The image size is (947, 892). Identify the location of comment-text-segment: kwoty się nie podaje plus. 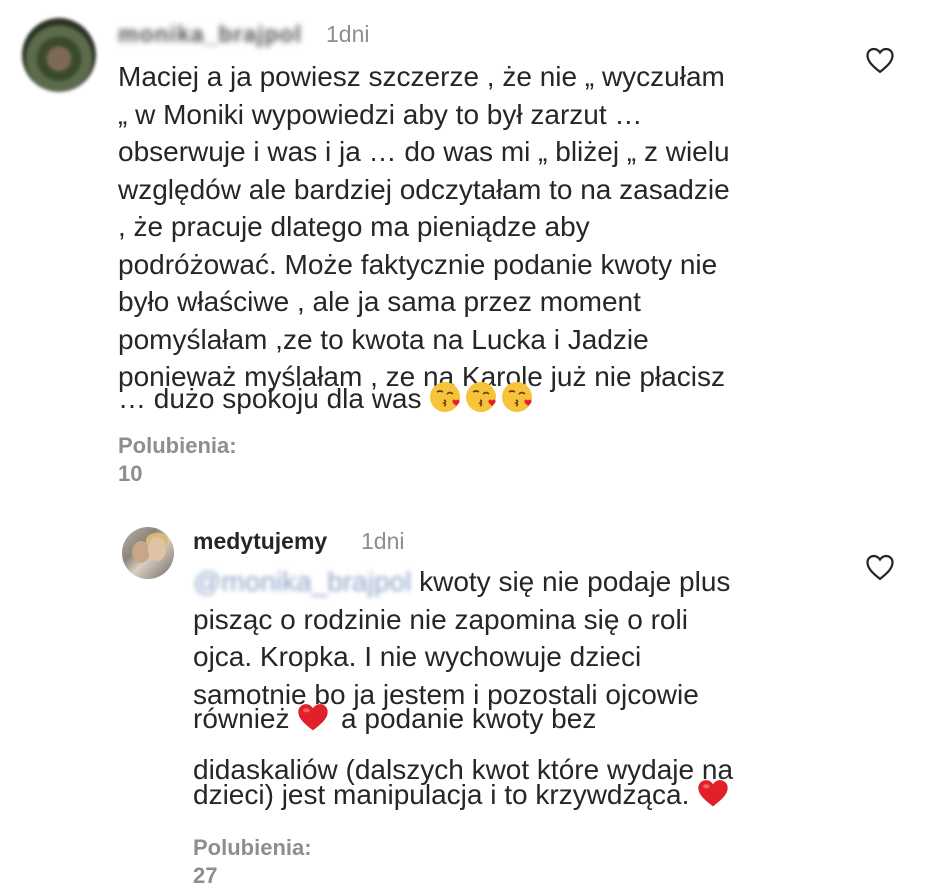
(575, 581).